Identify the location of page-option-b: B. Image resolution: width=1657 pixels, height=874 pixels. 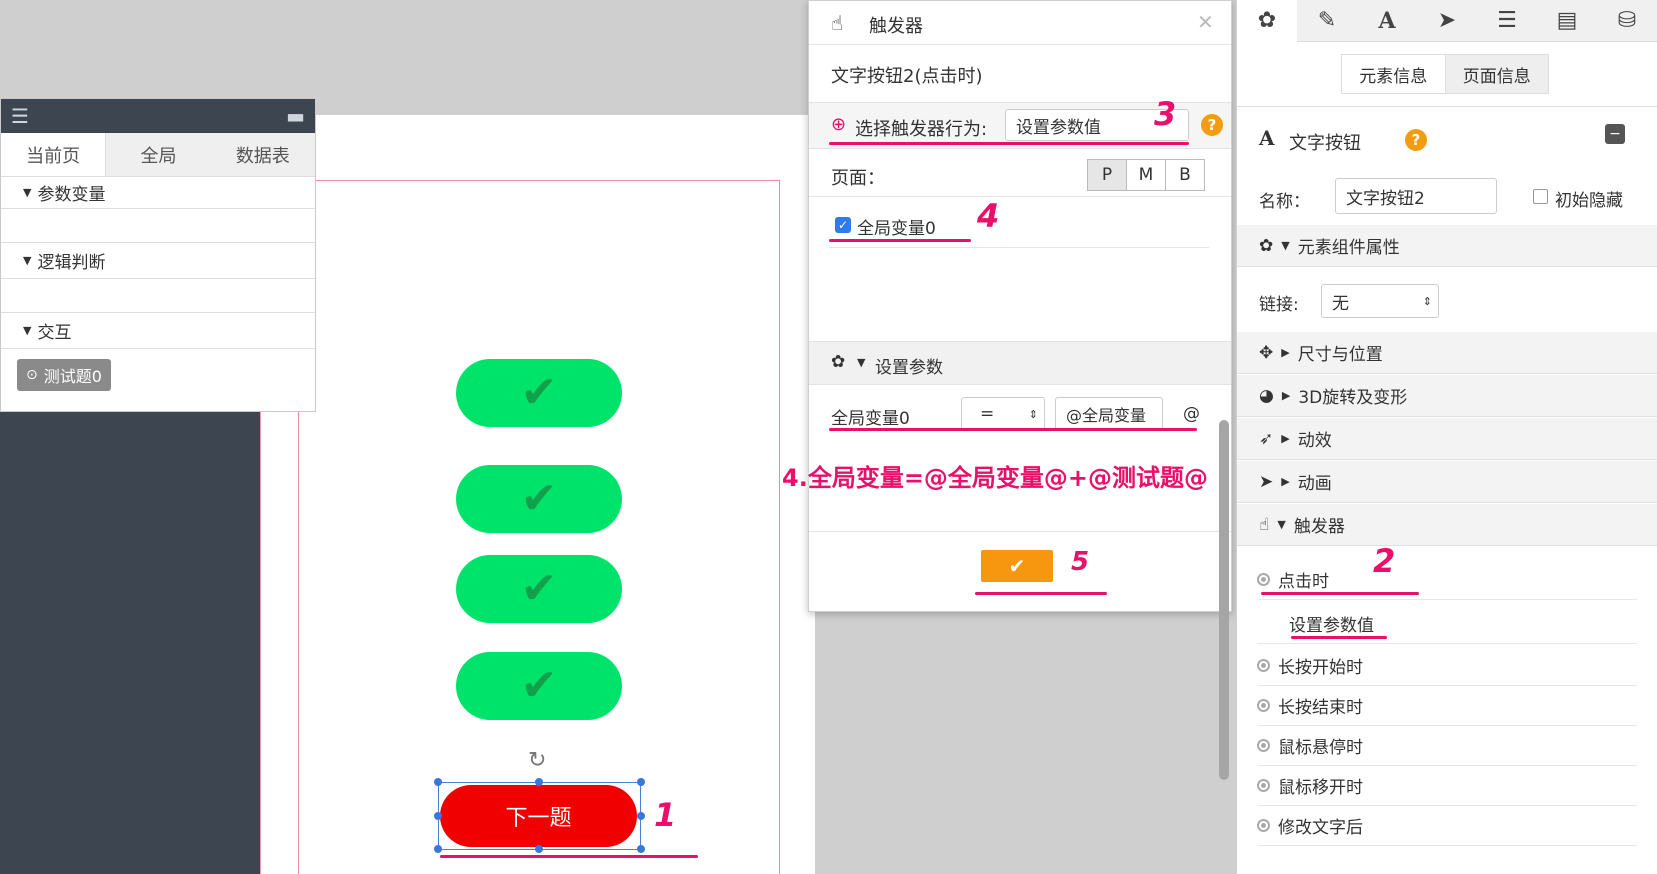
(1185, 175).